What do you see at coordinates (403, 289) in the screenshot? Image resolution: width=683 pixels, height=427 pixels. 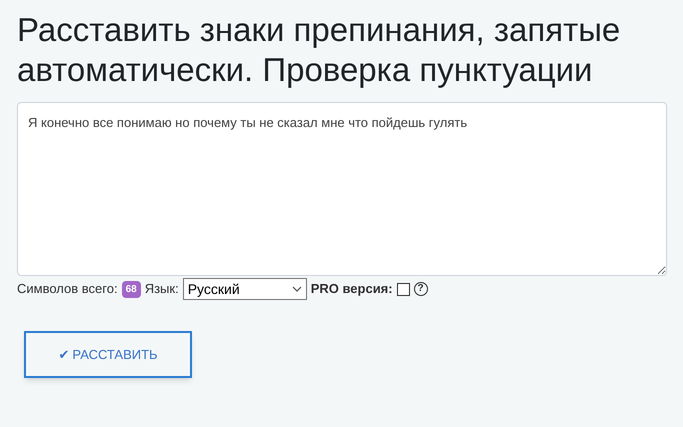 I see `pro-checkbox` at bounding box center [403, 289].